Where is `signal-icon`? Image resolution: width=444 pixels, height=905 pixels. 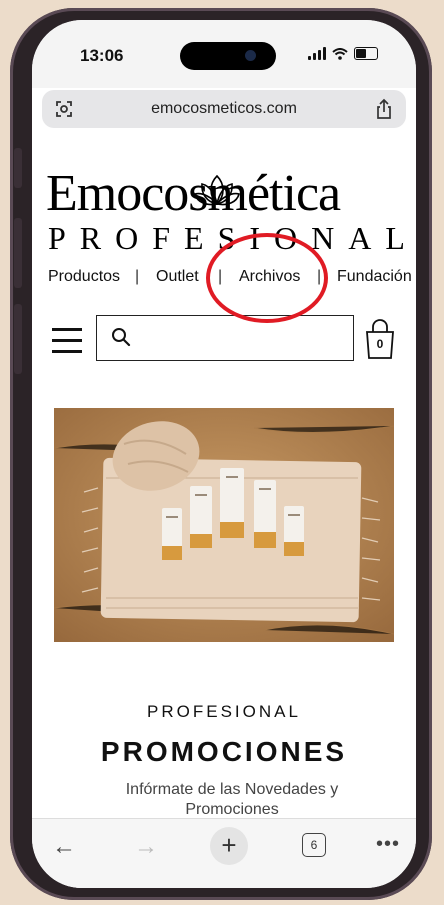
signal-icon is located at coordinates (317, 53).